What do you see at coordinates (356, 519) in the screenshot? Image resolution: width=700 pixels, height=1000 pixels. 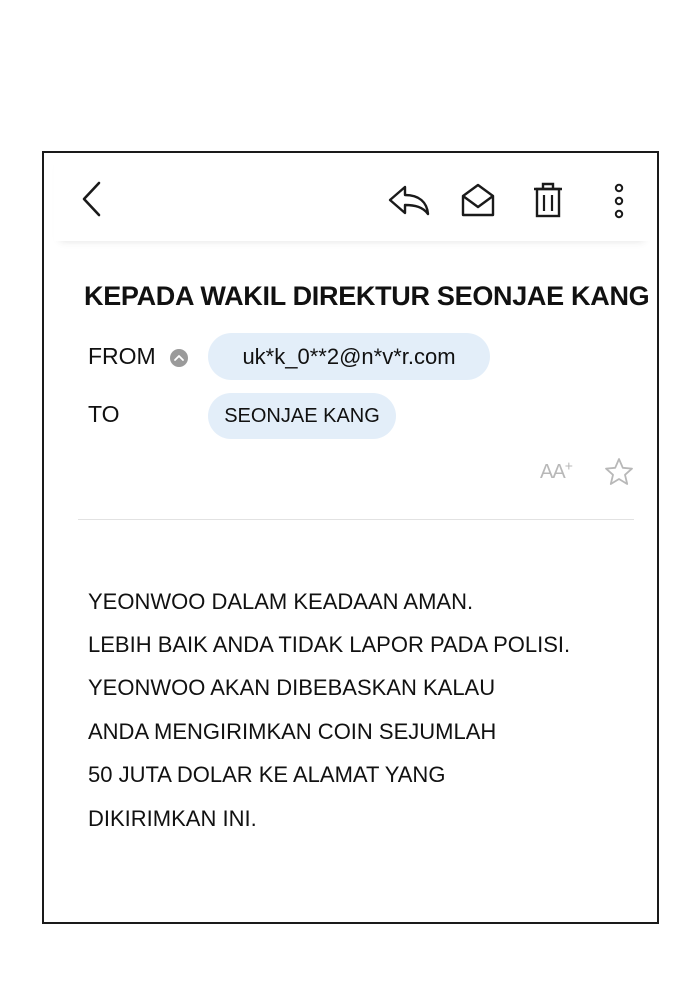 I see `header-divider` at bounding box center [356, 519].